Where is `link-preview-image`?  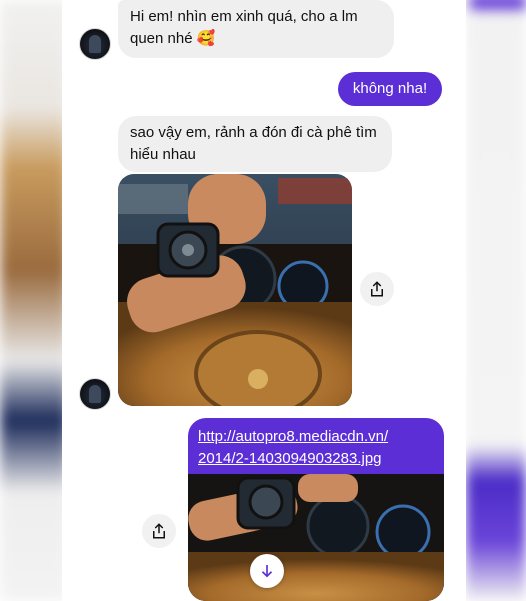 link-preview-image is located at coordinates (316, 537).